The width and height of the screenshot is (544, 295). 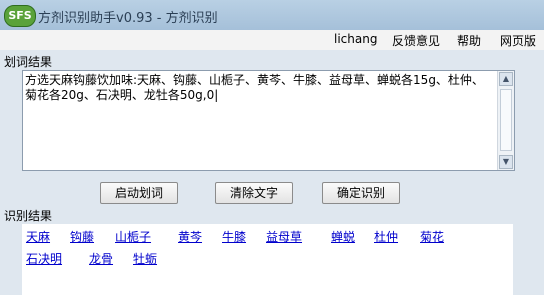 I want to click on herb-link: 黄芩, so click(x=190, y=236).